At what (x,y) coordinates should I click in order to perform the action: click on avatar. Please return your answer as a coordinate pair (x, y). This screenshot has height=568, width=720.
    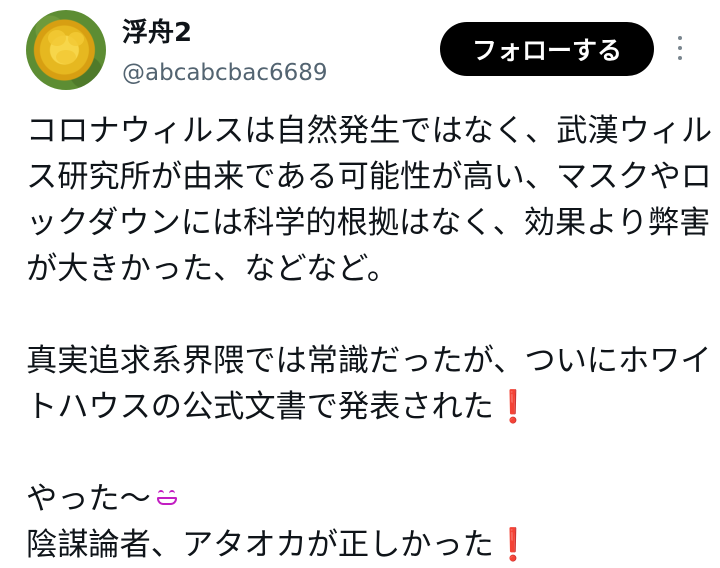
    Looking at the image, I should click on (66, 50).